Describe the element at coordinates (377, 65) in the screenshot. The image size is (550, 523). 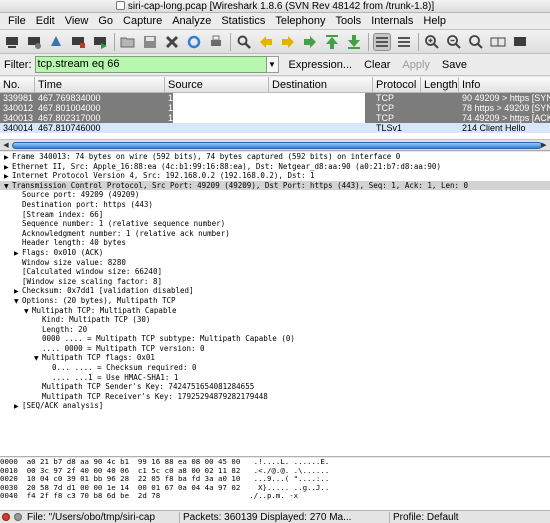
I see `clear-button: Clear` at that location.